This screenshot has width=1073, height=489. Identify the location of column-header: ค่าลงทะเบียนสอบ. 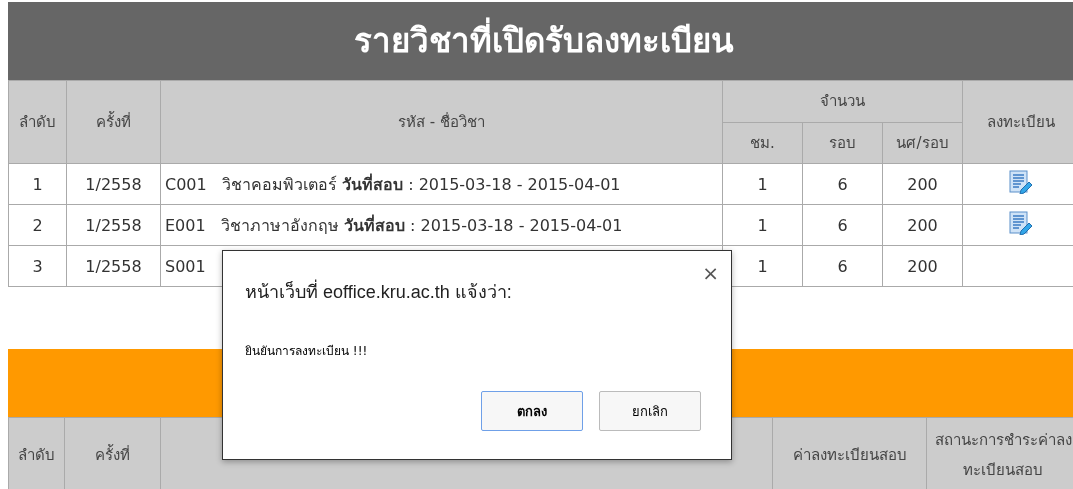
(849, 453).